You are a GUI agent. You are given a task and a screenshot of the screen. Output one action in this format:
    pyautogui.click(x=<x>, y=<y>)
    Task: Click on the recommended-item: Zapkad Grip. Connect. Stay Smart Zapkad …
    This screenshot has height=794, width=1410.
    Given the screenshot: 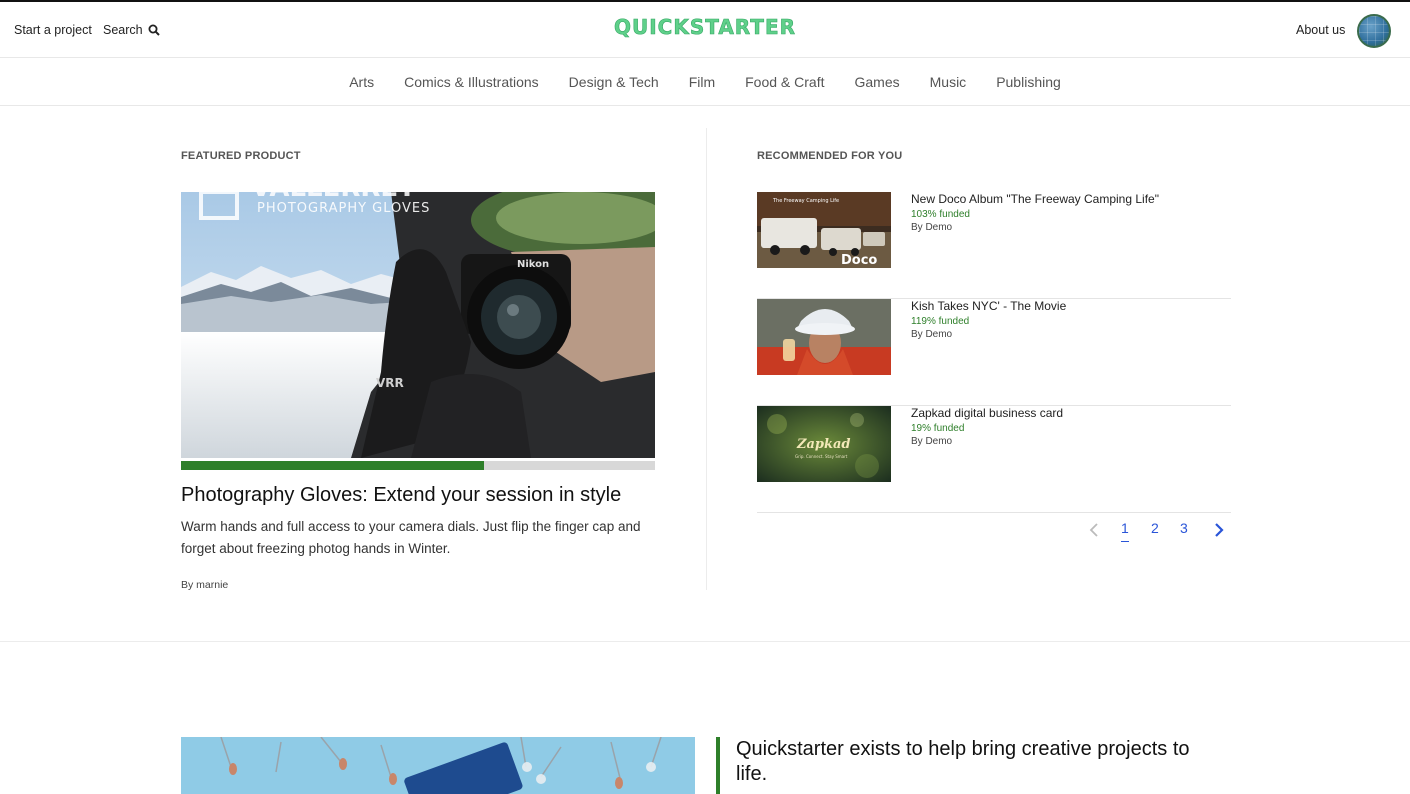 What is the action you would take?
    pyautogui.click(x=994, y=459)
    